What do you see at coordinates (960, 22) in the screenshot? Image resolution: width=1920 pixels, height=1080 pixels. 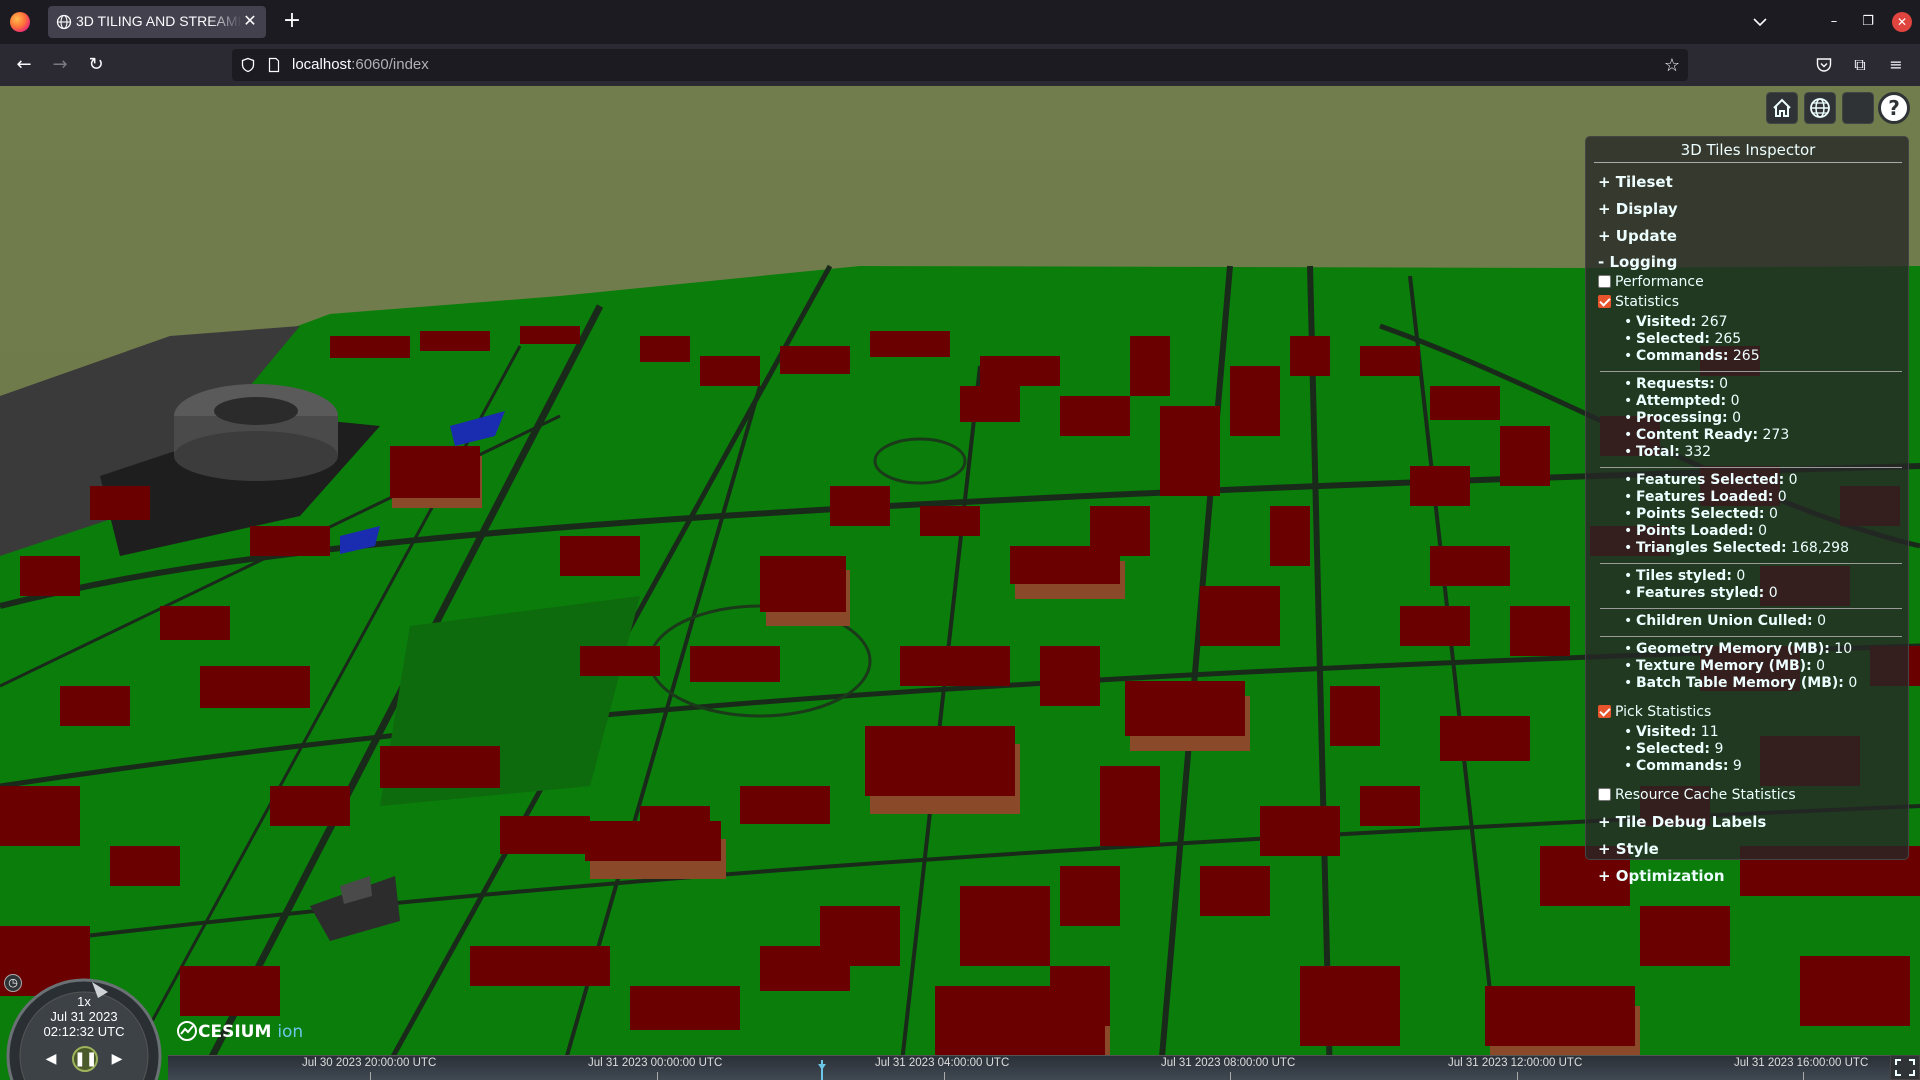 I see `browser-tab-bar: 3D TILING AND STREAMING ✕ + – ❐ ✕` at bounding box center [960, 22].